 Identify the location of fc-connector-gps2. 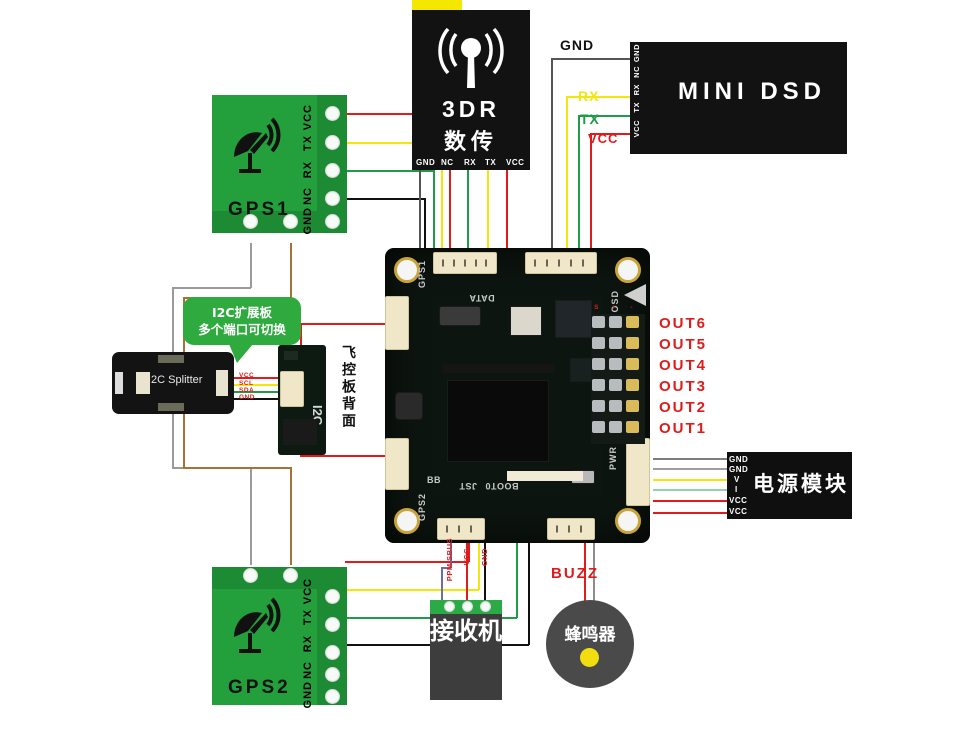
(397, 464).